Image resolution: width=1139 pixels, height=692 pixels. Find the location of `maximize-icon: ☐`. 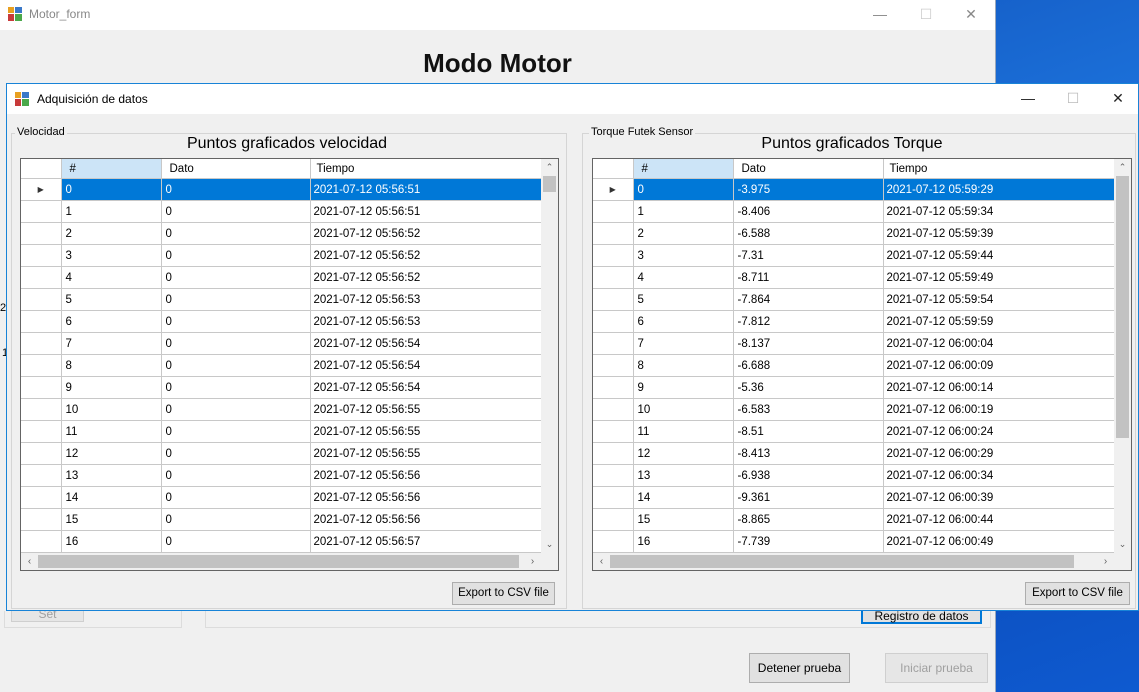

maximize-icon: ☐ is located at coordinates (926, 15).